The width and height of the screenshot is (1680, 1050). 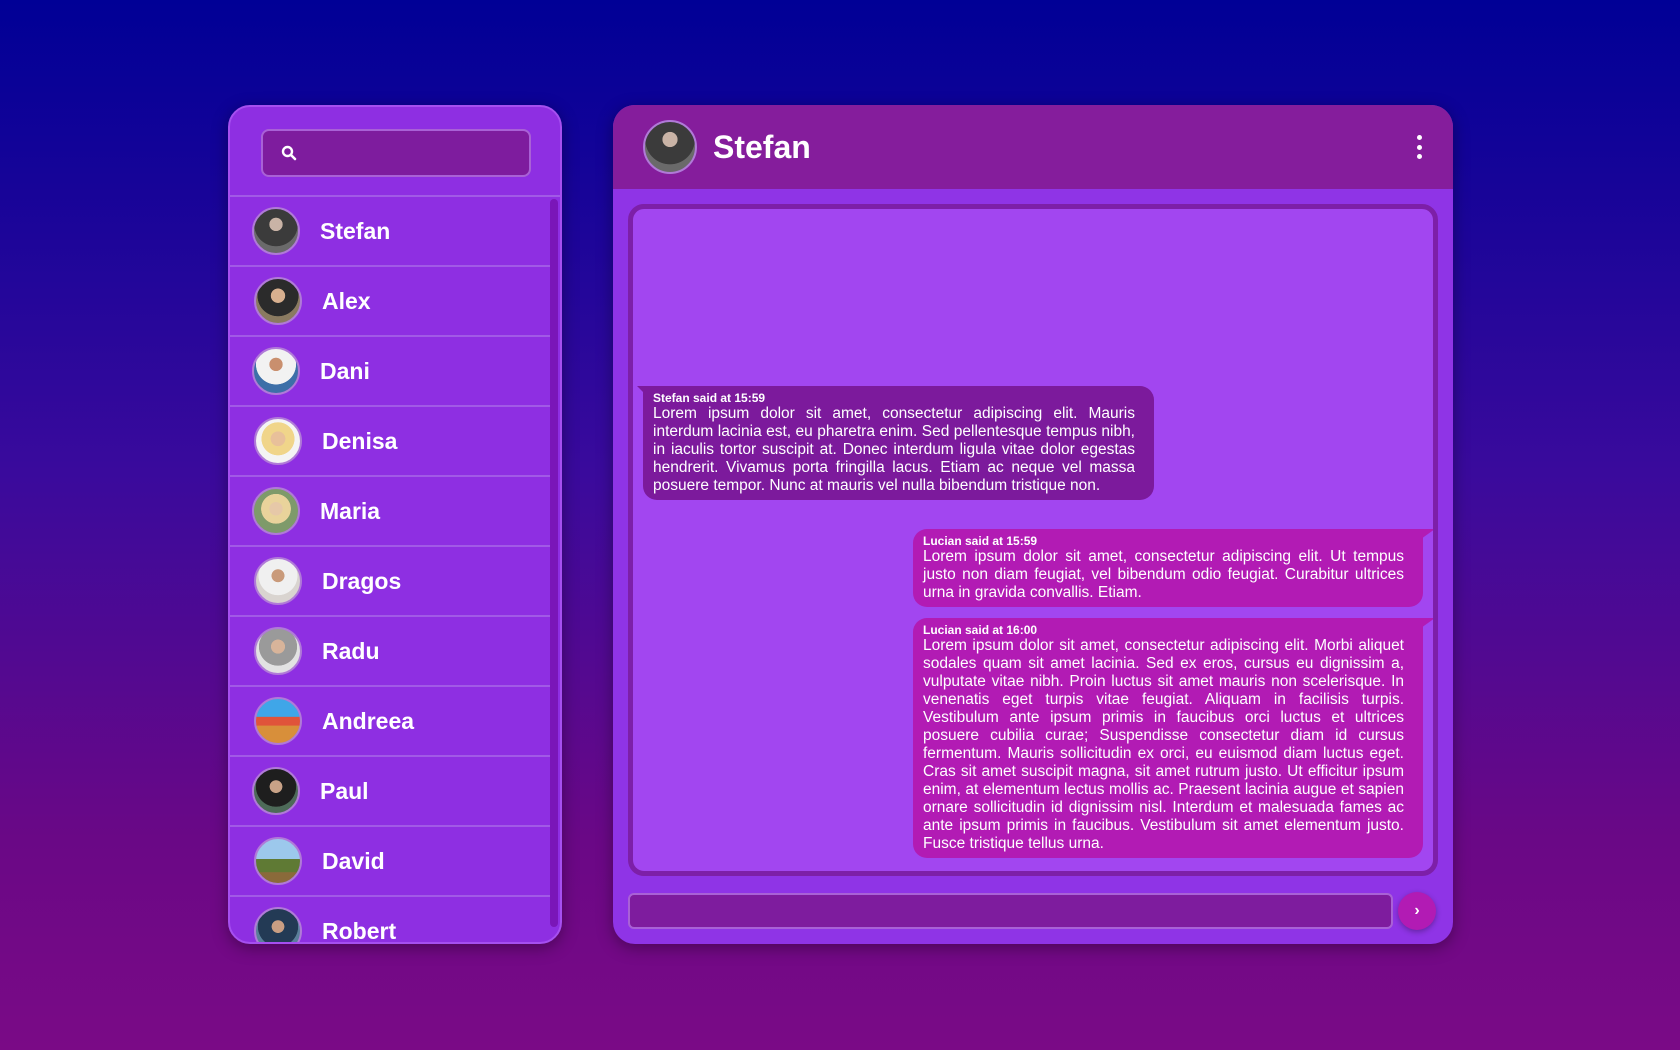 What do you see at coordinates (554, 563) in the screenshot?
I see `contact-list-scrollbar` at bounding box center [554, 563].